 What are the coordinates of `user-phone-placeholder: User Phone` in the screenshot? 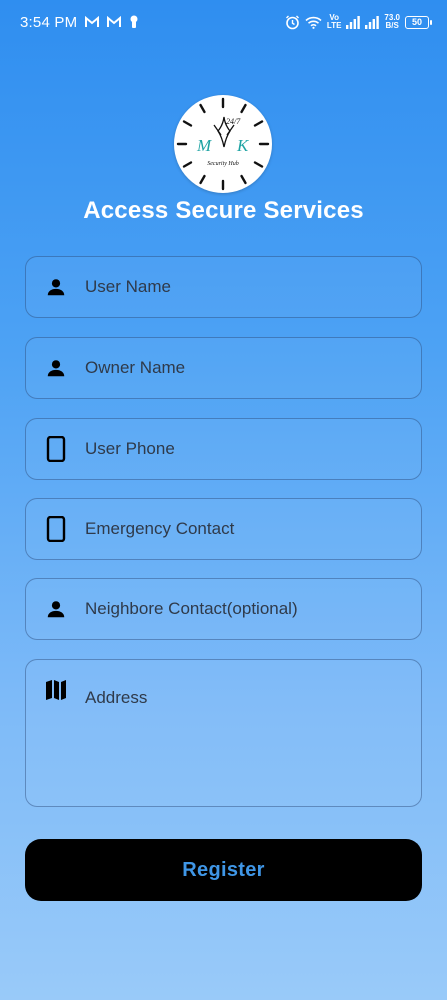 It's located at (130, 448).